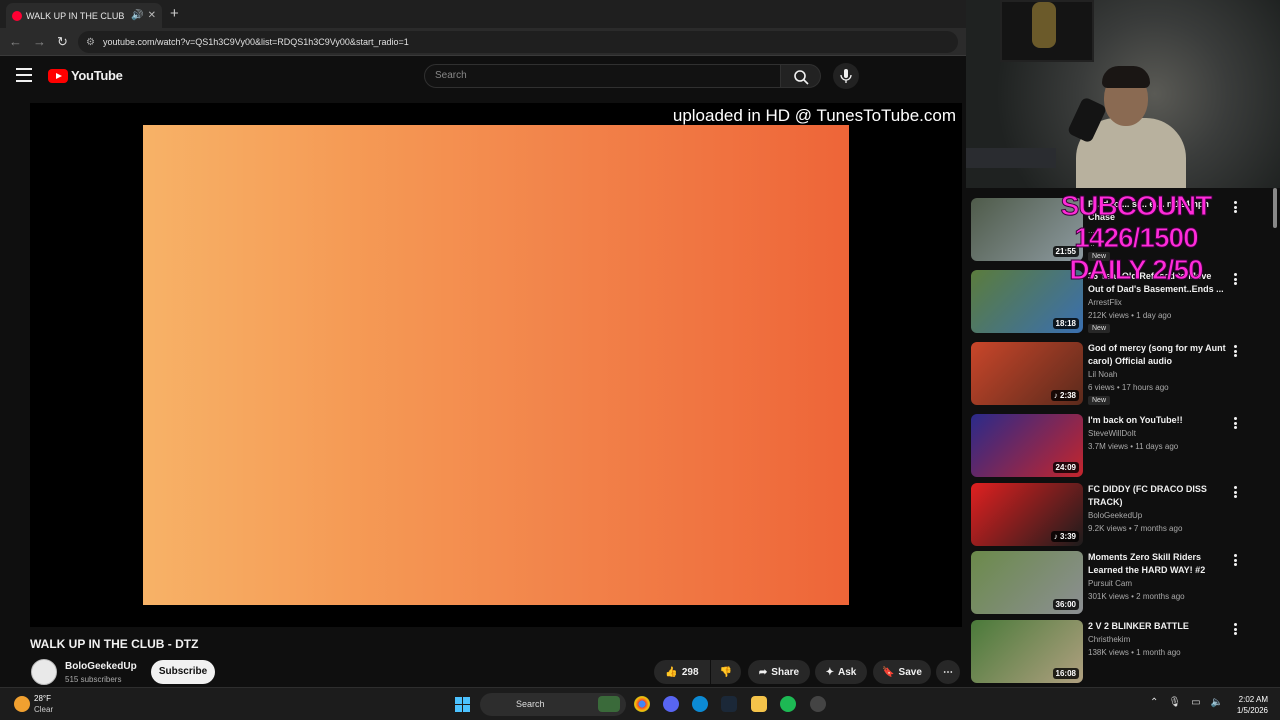  Describe the element at coordinates (1027, 514) in the screenshot. I see `video-thumbnail: ♪ 3:39` at that location.